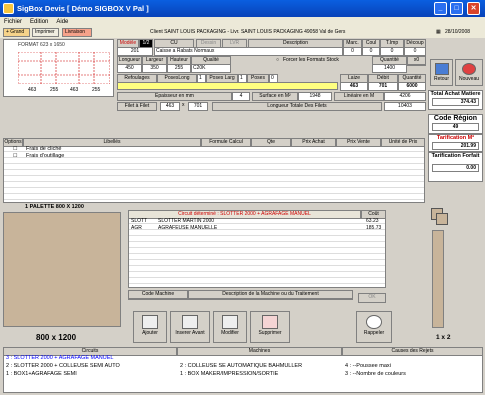  I want to click on qte-col: Qte, so click(271, 142).